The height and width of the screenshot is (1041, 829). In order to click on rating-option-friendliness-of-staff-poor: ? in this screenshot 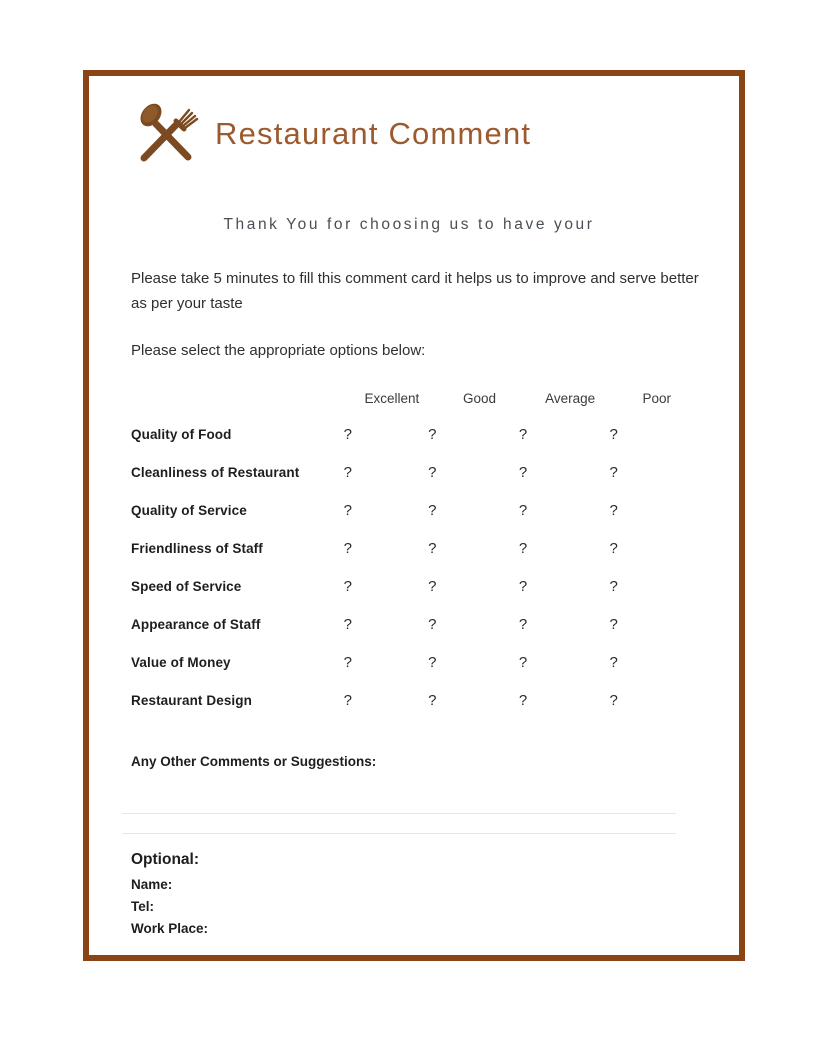, I will do `click(655, 548)`.